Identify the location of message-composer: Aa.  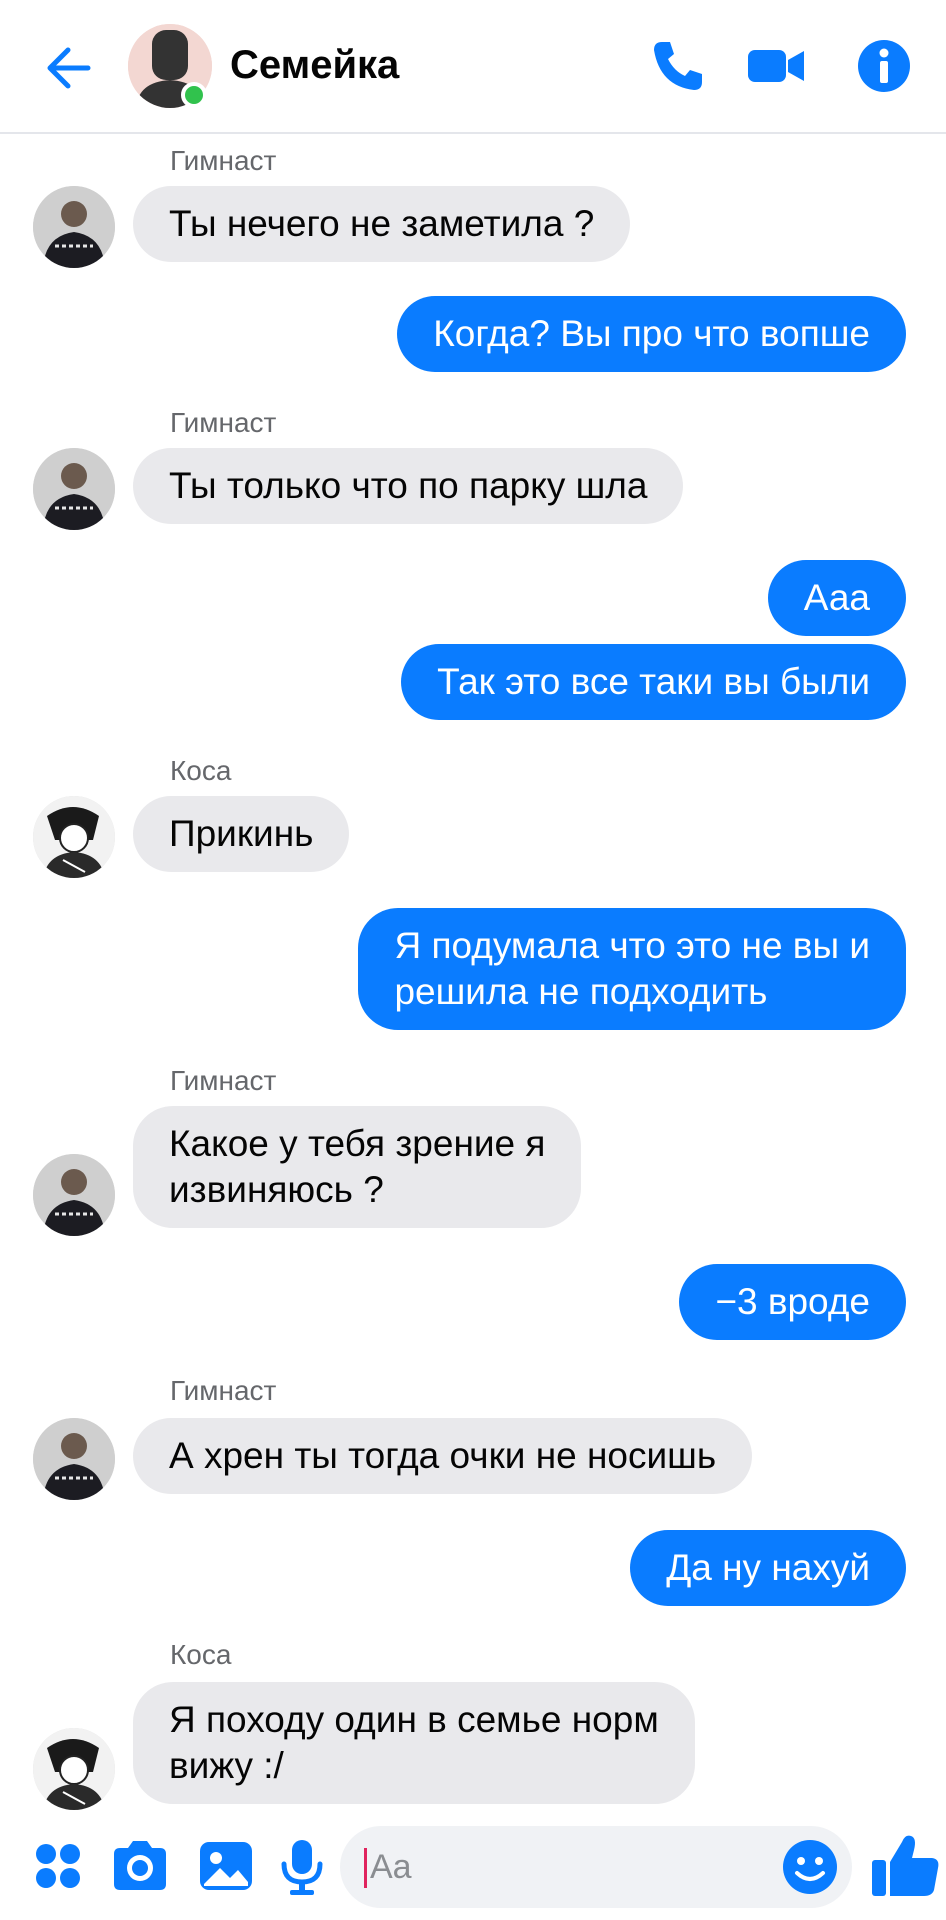
(473, 1867).